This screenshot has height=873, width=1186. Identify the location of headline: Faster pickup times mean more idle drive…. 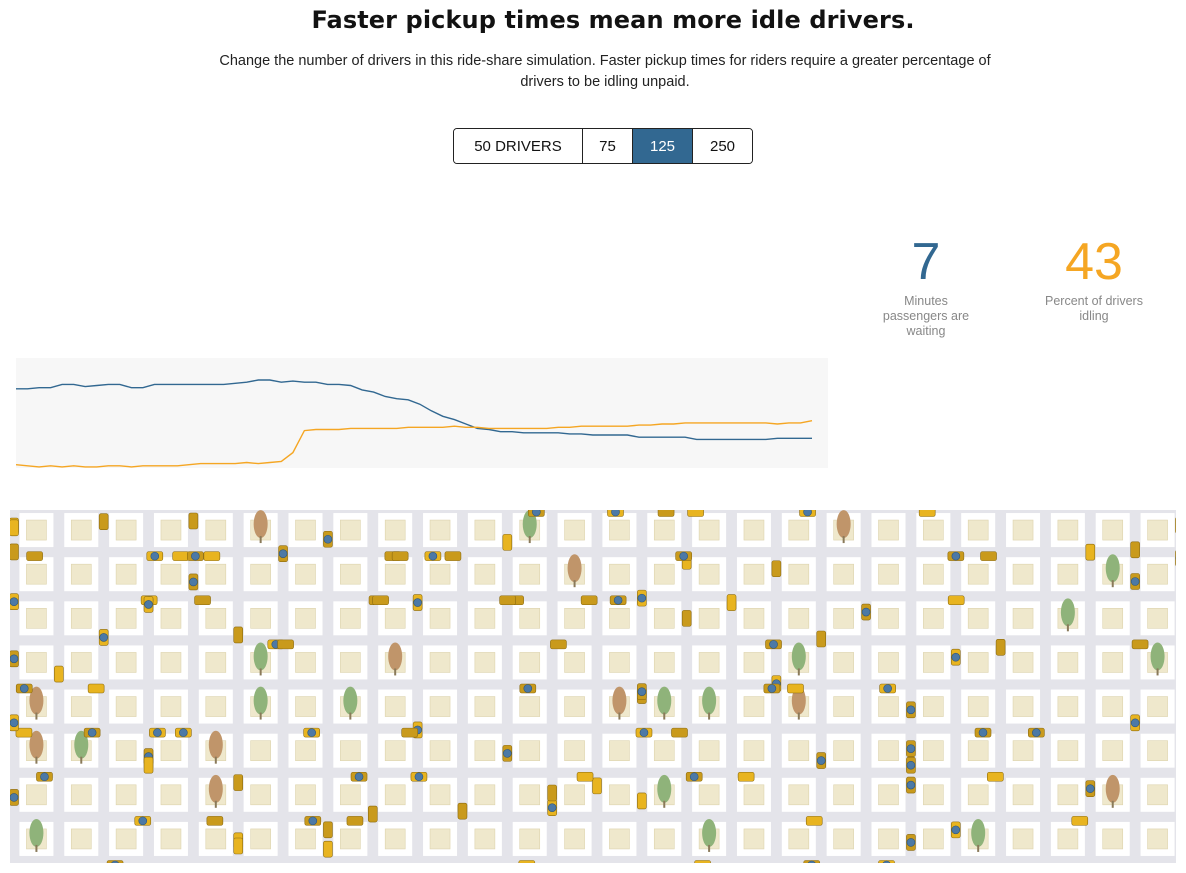
(613, 20).